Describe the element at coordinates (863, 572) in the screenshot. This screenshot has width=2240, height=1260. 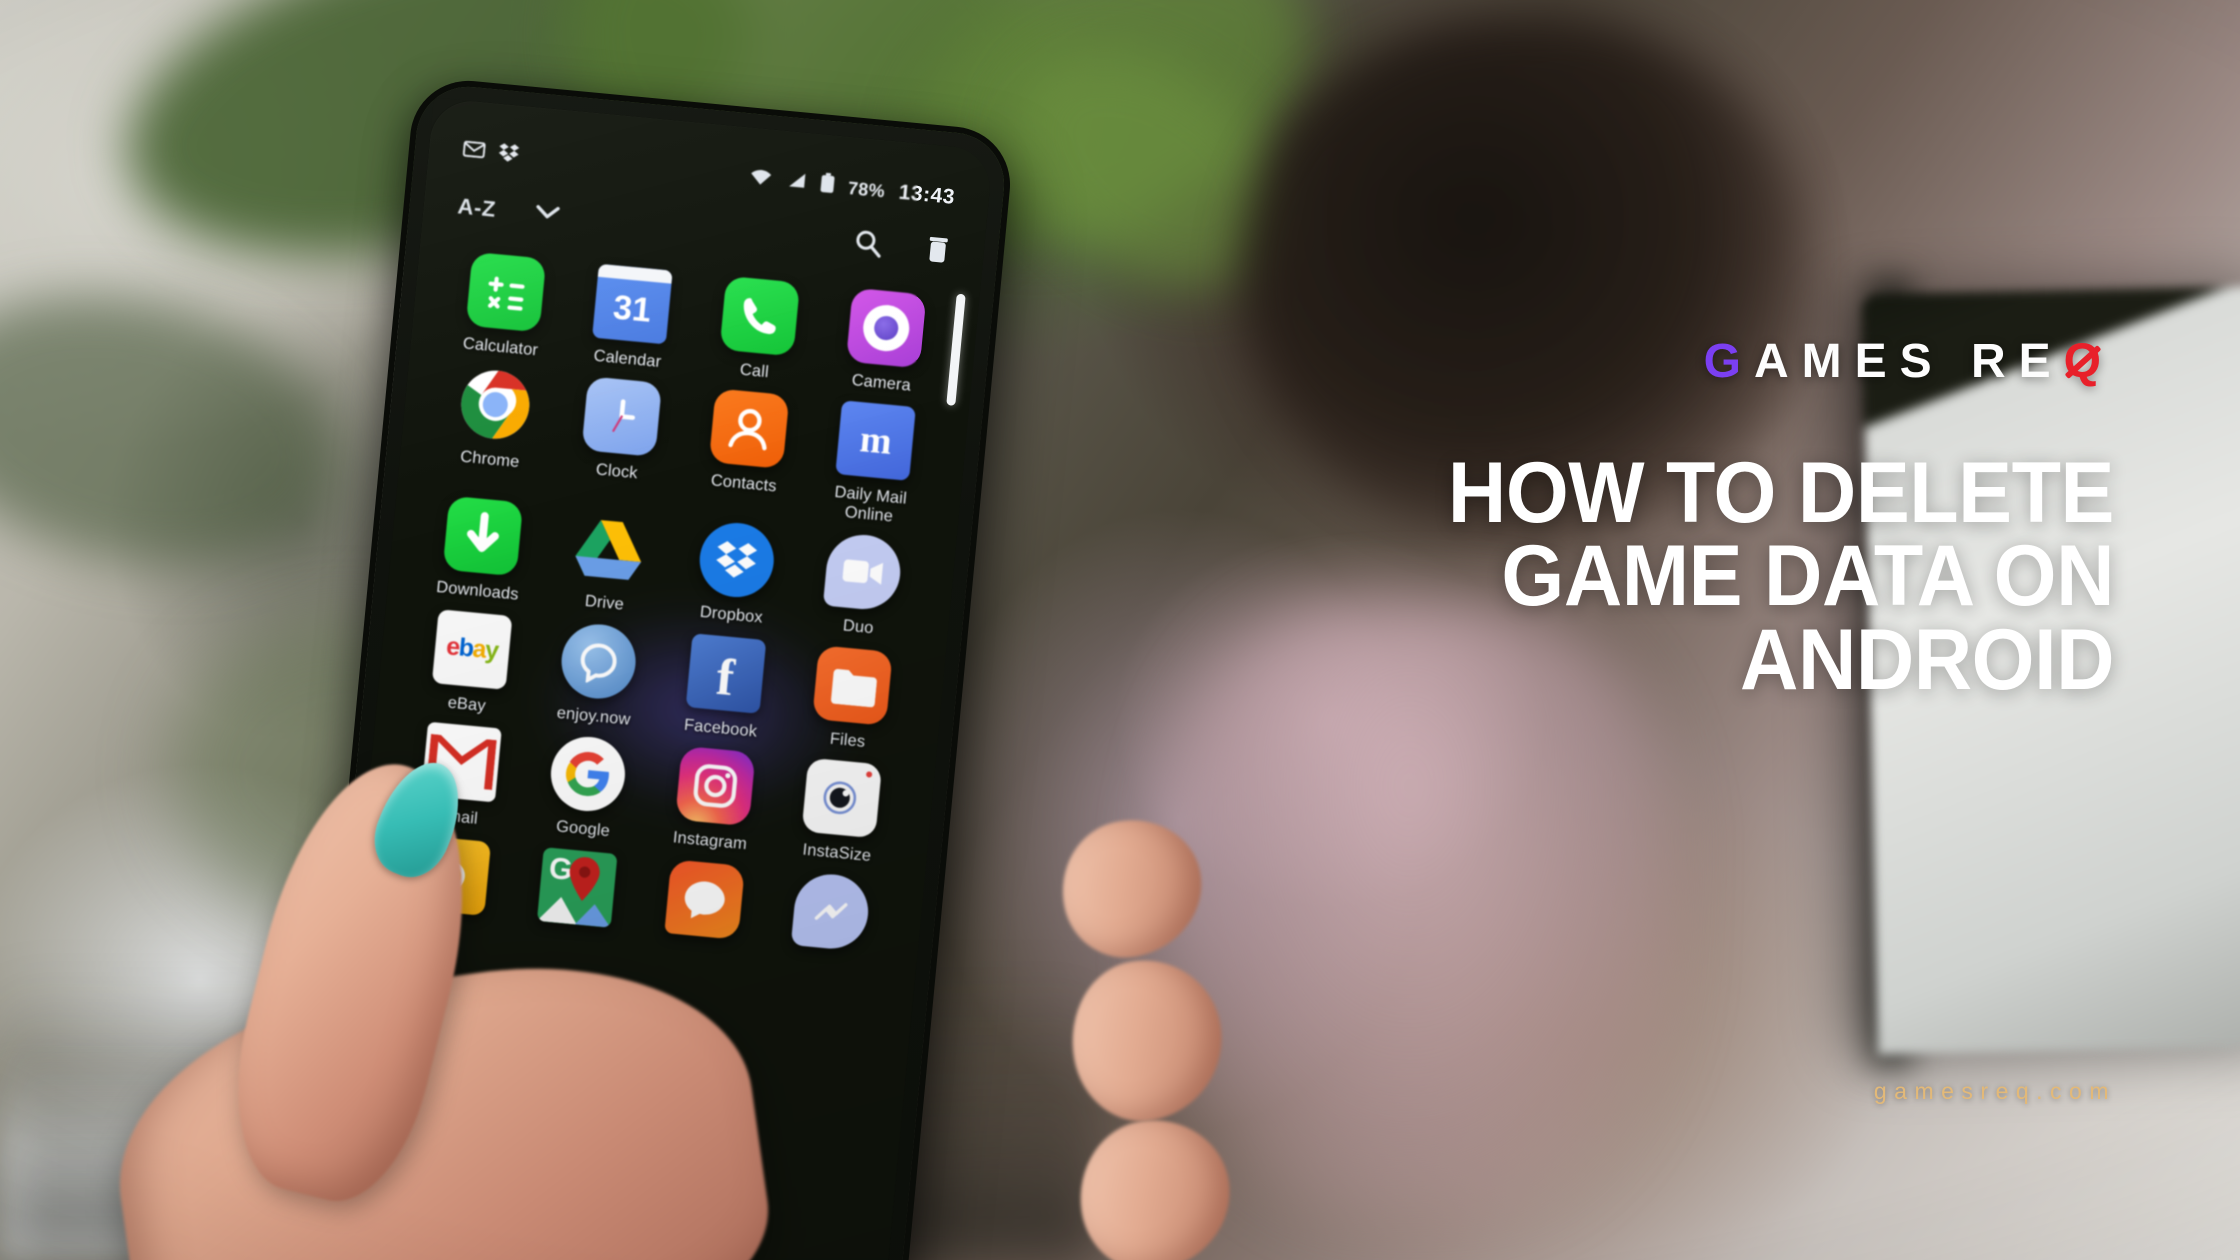
I see `google-duo-icon` at that location.